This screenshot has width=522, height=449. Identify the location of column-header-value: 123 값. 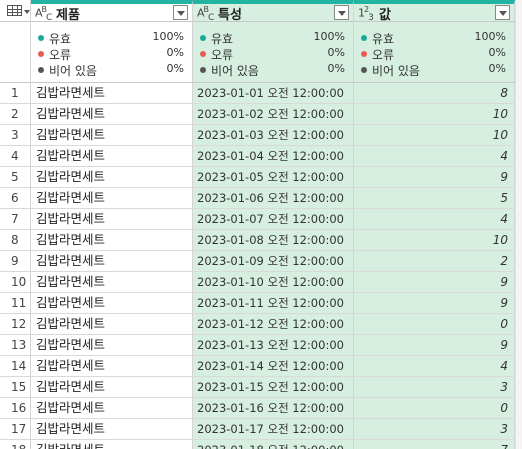
(434, 11).